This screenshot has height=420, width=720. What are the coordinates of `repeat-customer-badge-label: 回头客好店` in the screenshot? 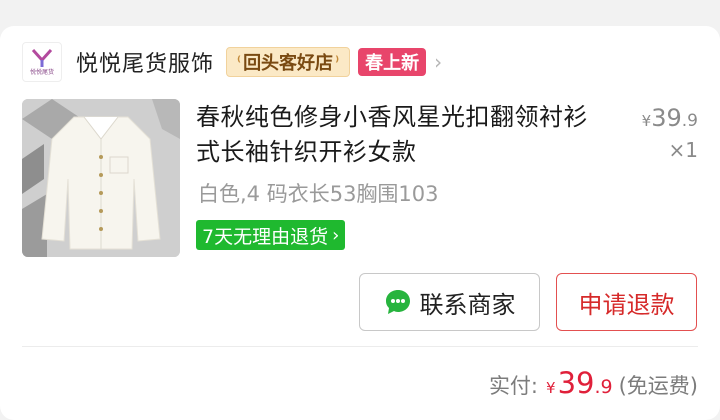 It's located at (288, 63).